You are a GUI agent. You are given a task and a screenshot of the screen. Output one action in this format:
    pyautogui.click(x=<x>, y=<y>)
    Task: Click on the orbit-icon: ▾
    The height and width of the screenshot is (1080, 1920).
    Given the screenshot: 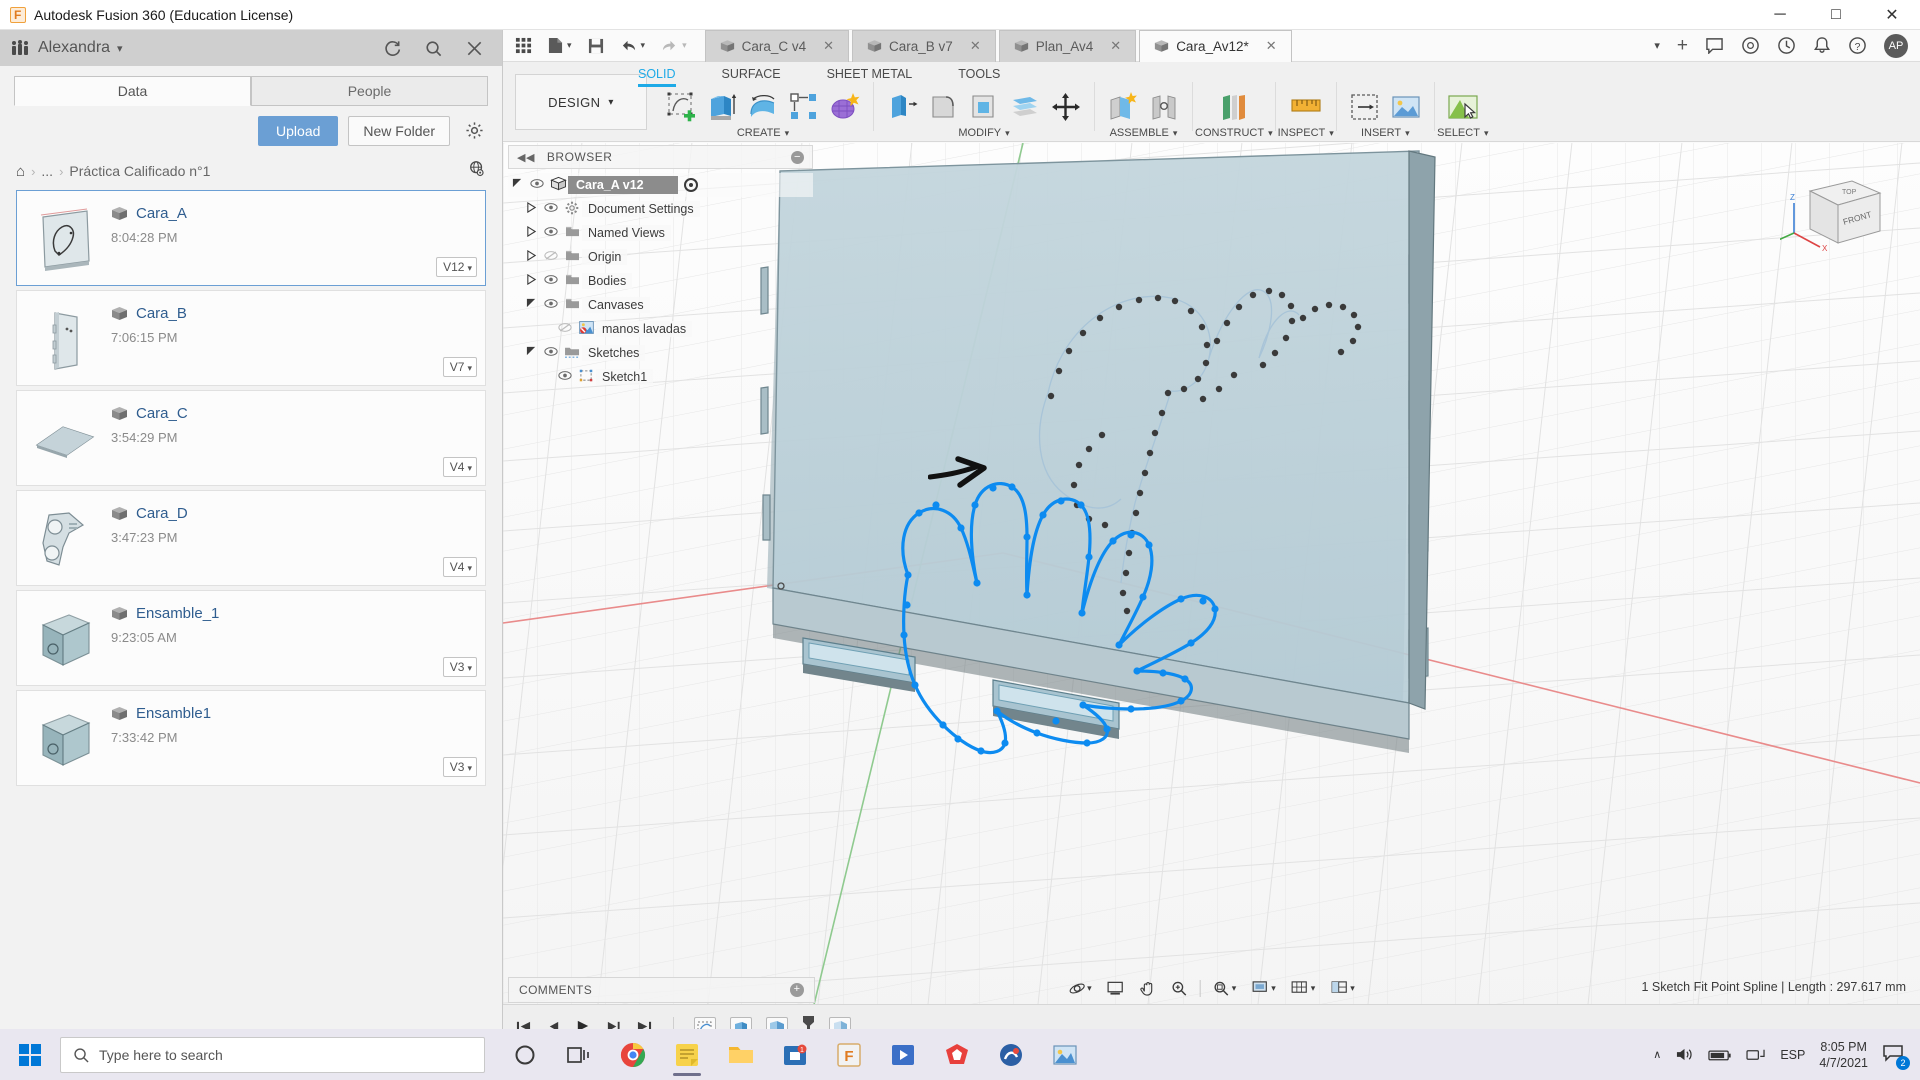 What is the action you would take?
    pyautogui.click(x=1080, y=988)
    